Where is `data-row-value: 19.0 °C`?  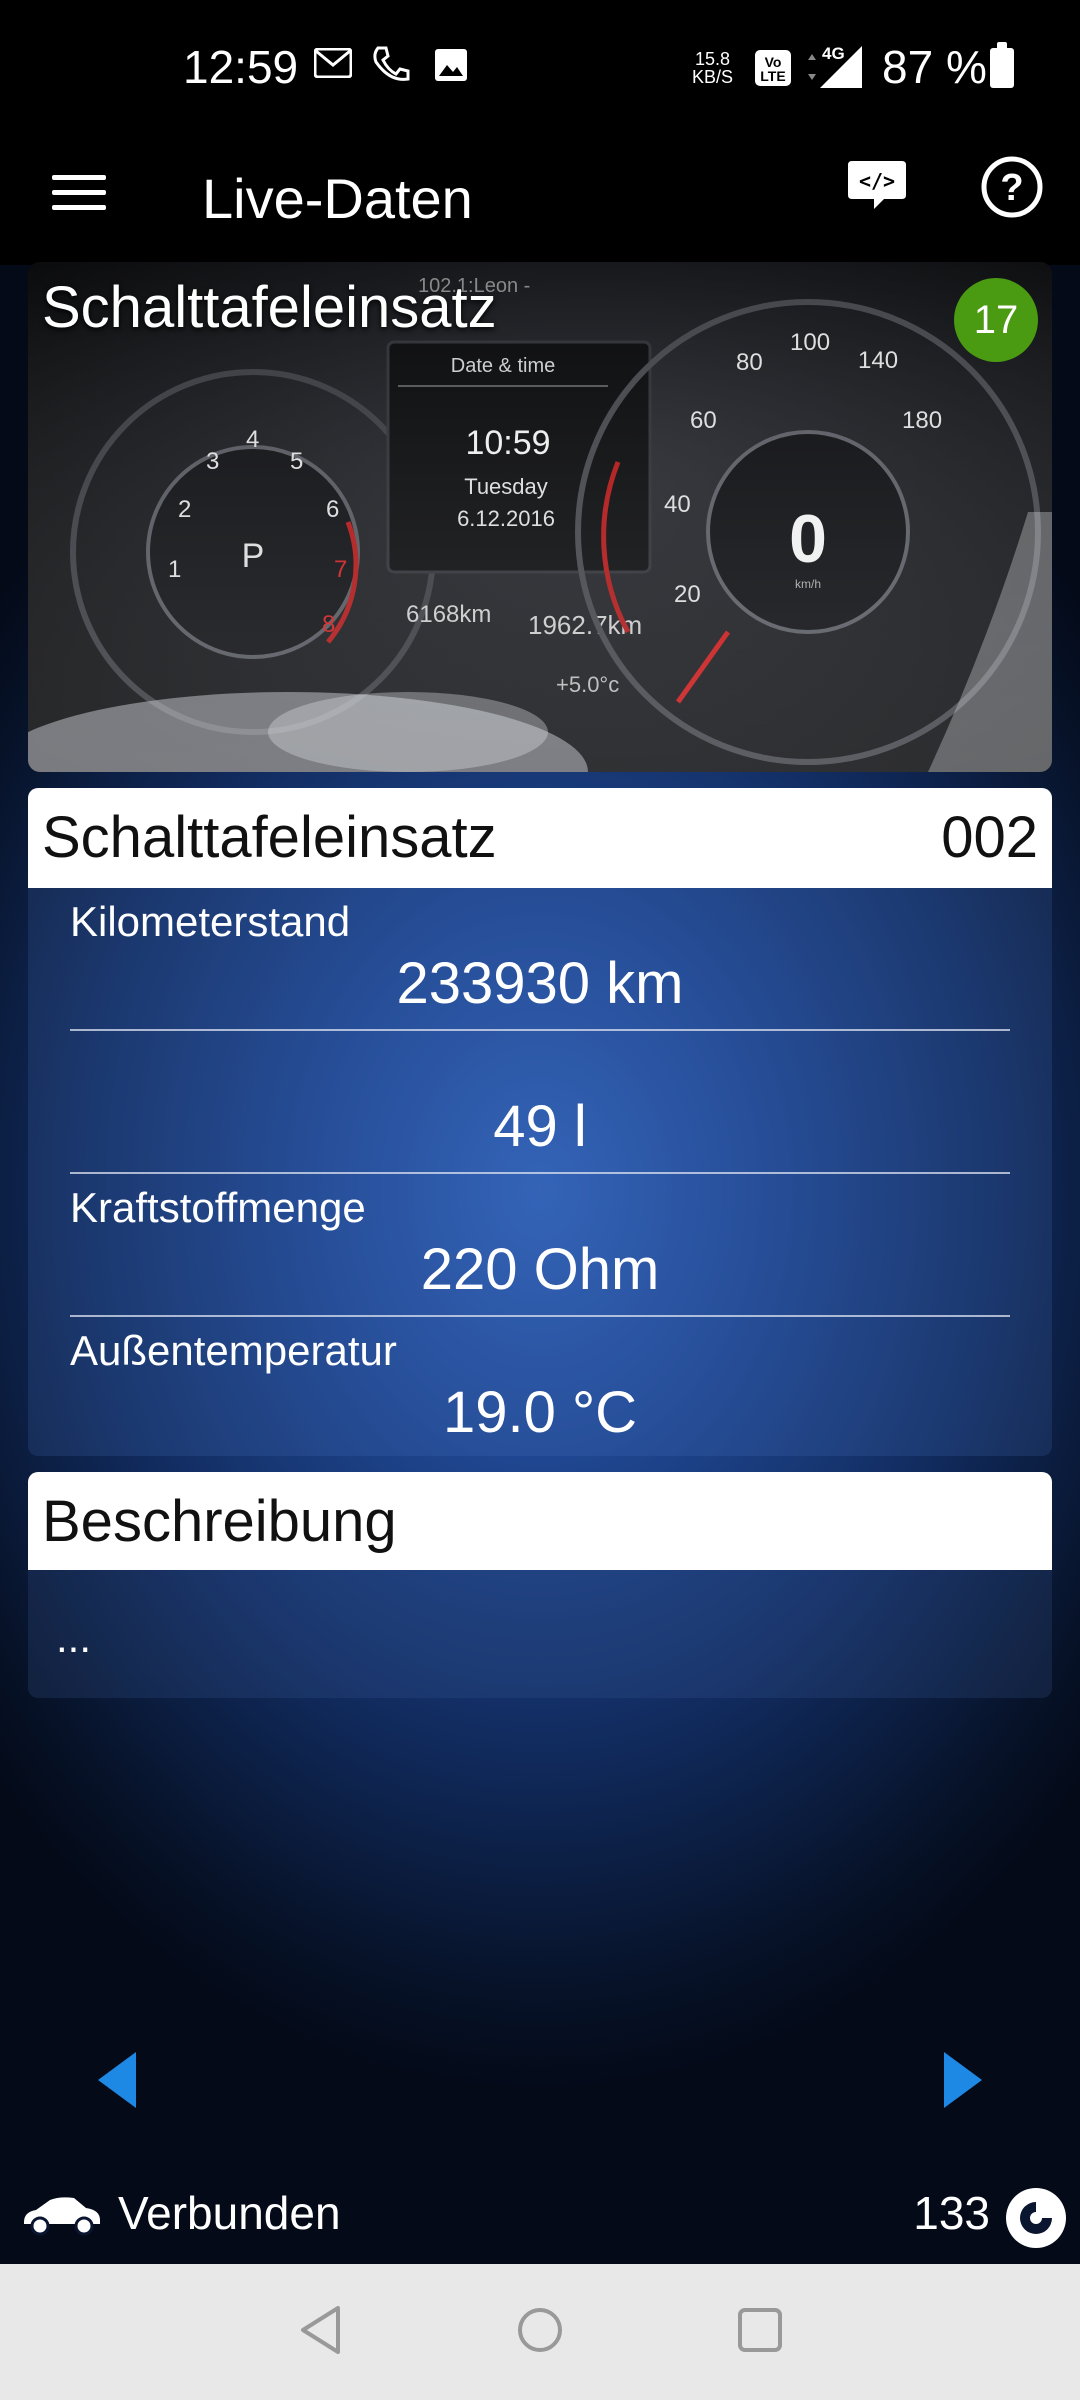 data-row-value: 19.0 °C is located at coordinates (540, 1412).